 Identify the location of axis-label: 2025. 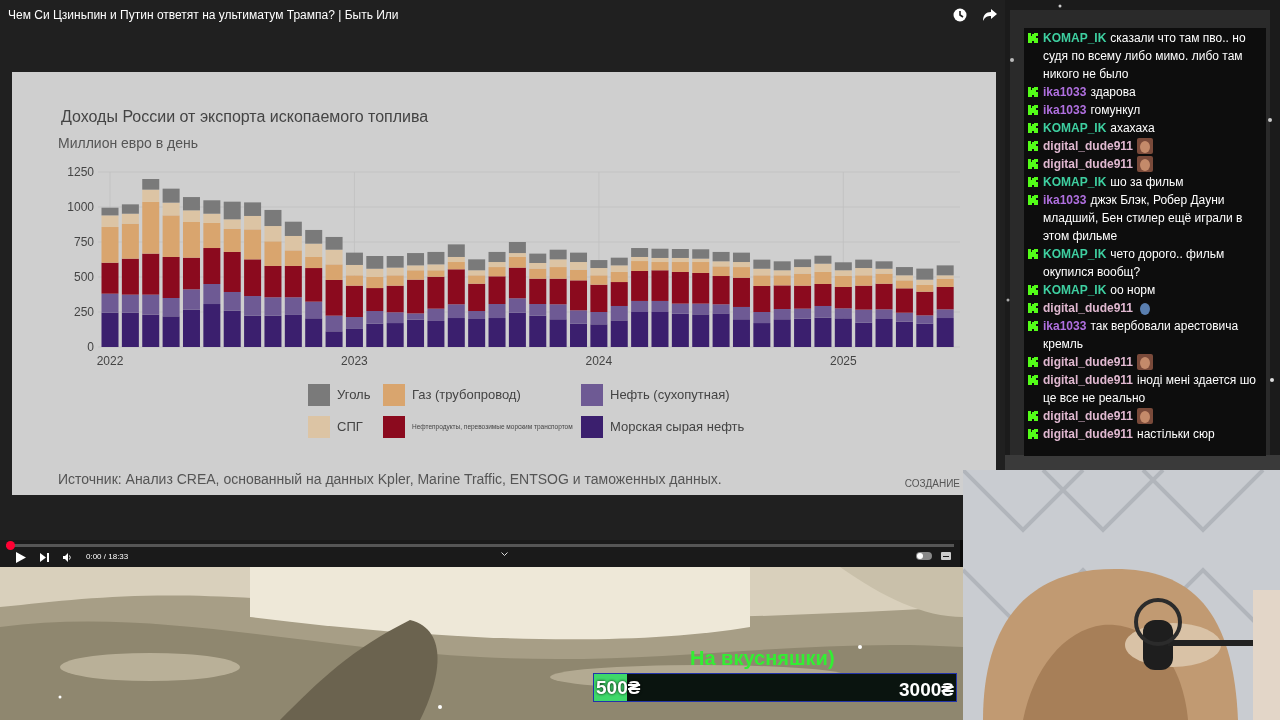
(843, 361).